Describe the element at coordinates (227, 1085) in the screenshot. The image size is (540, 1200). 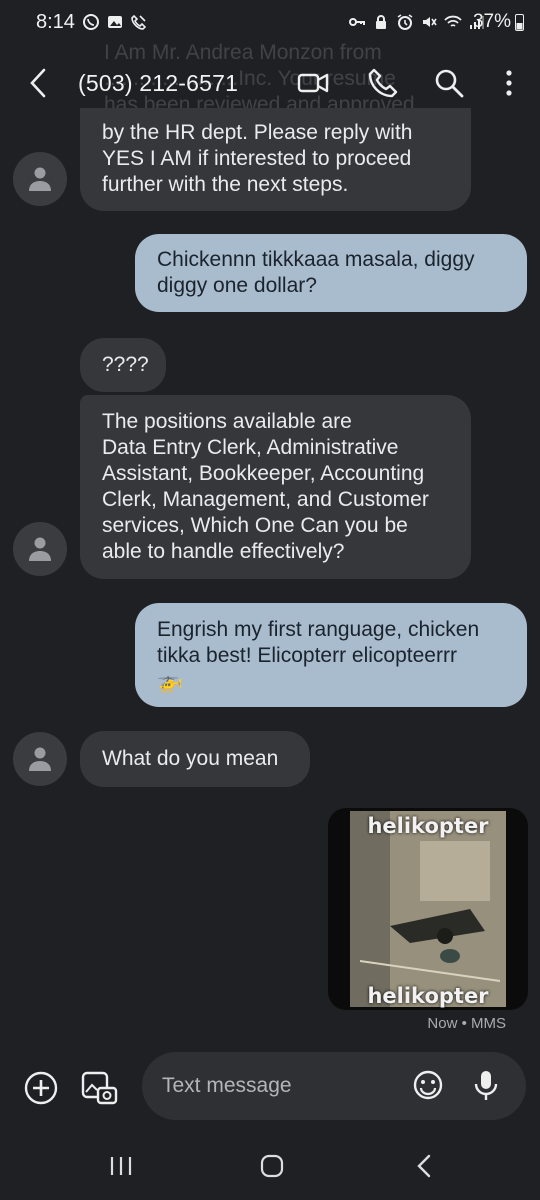
I see `text-message-placeholder: Text message` at that location.